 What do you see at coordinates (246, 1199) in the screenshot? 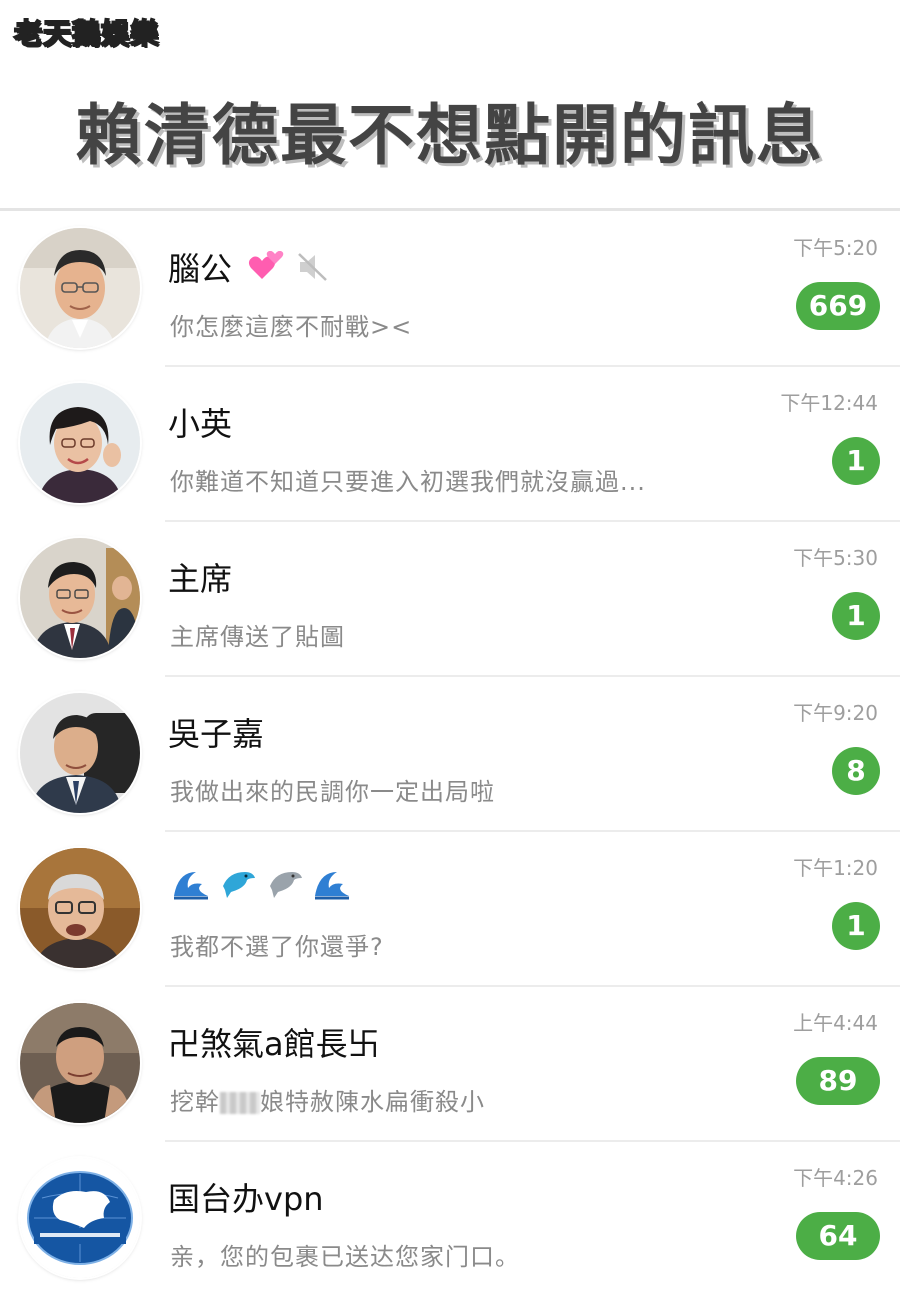
I see `chat-name: 国台办vpn` at bounding box center [246, 1199].